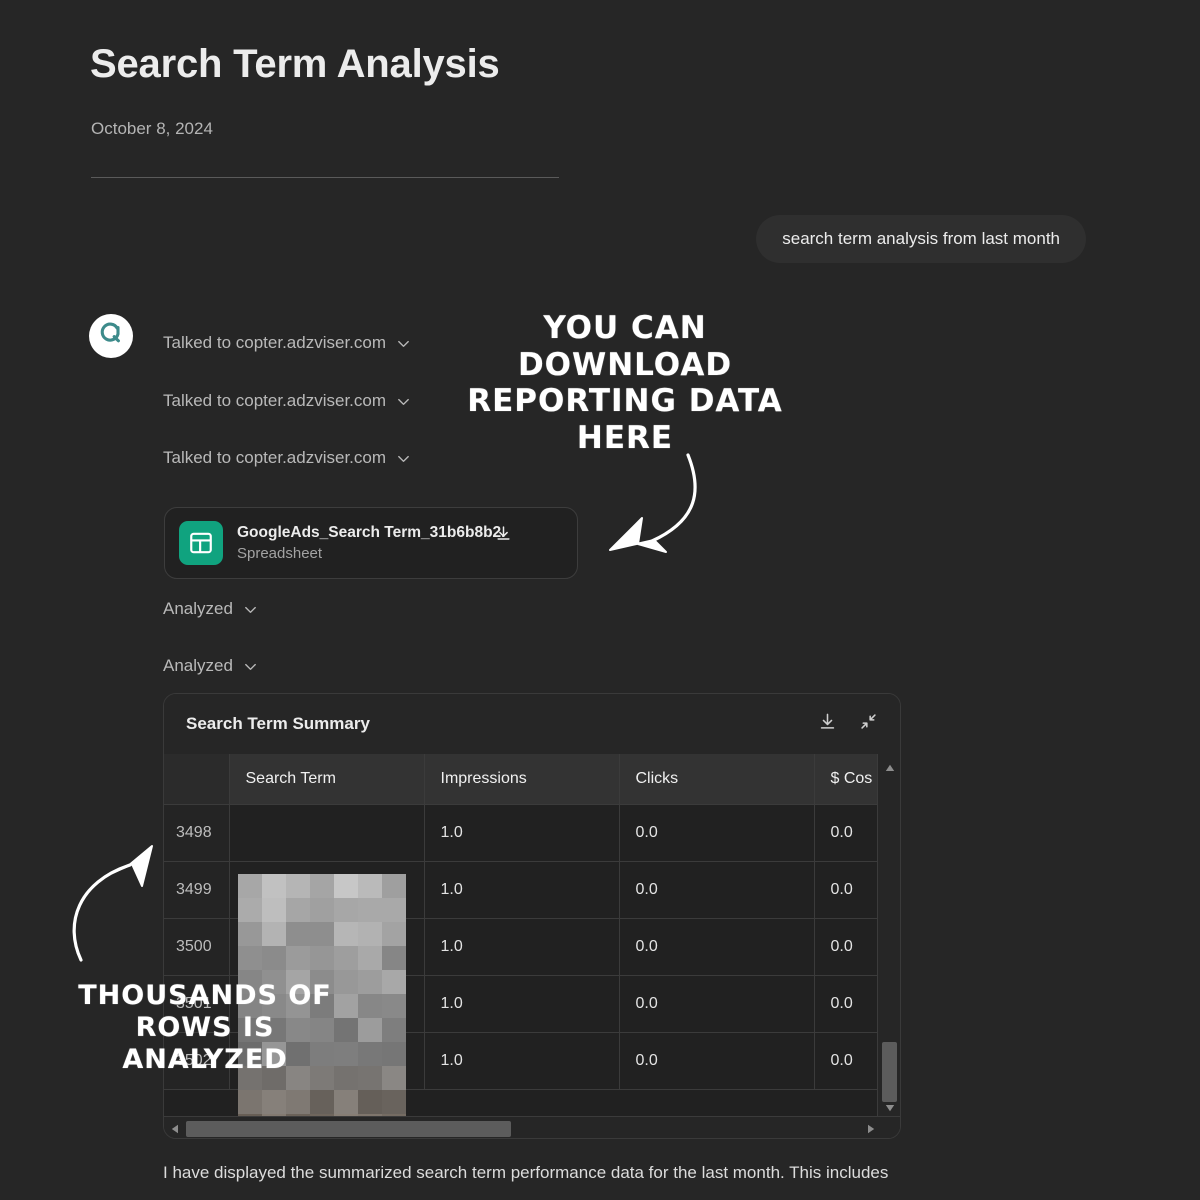 This screenshot has width=1200, height=1200. I want to click on scroll-up-icon, so click(889, 768).